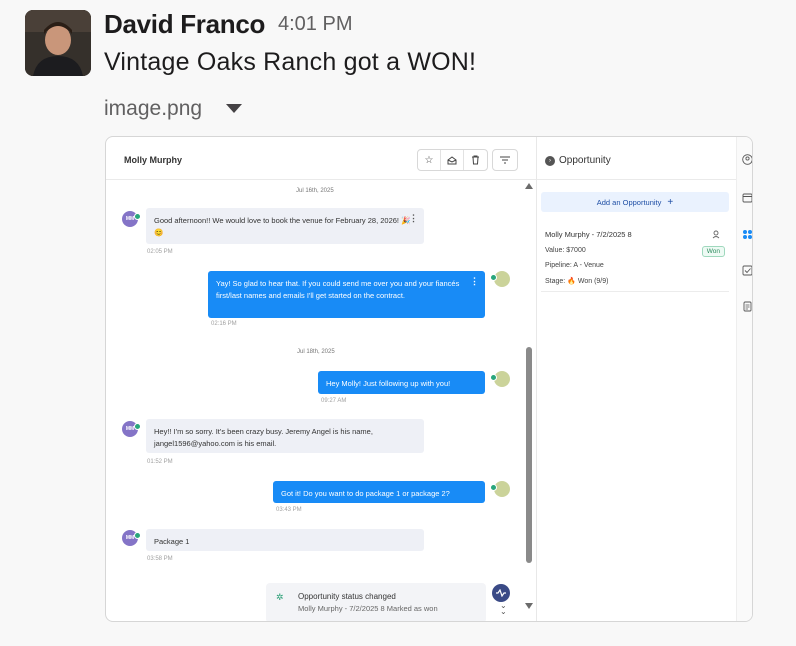 This screenshot has height=646, width=796. Describe the element at coordinates (429, 160) in the screenshot. I see `star-icon: ☆` at that location.